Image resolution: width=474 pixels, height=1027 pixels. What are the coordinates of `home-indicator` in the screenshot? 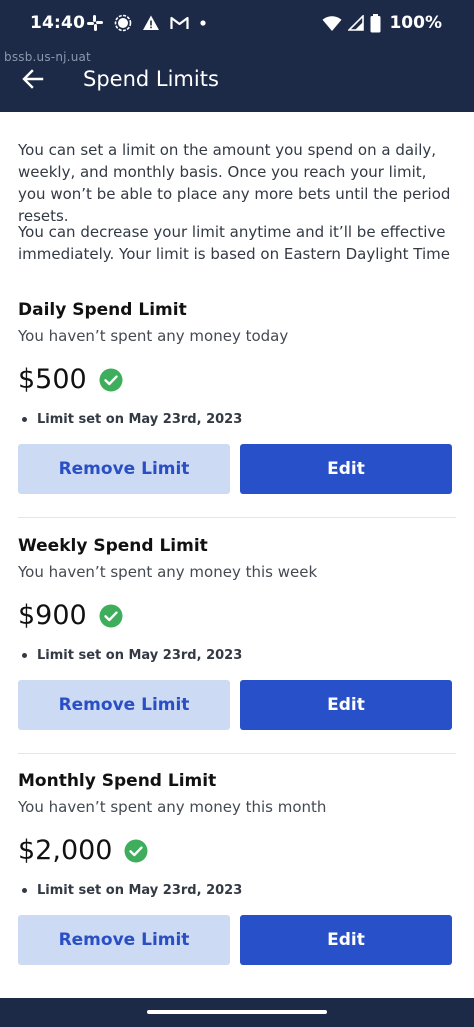 It's located at (237, 1012).